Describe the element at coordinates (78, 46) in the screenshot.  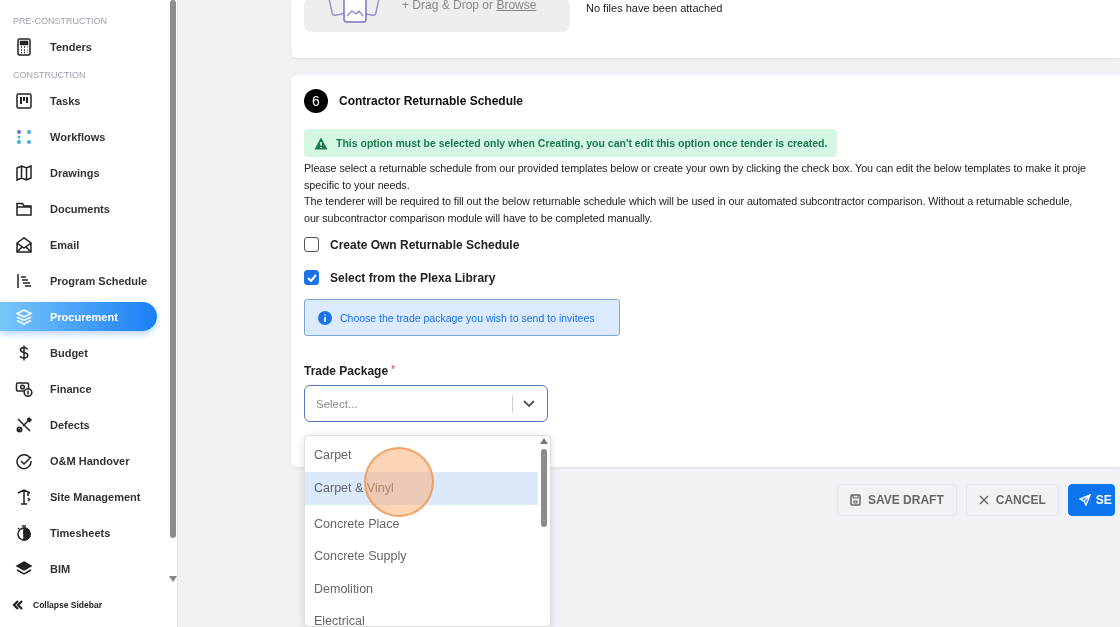
I see `sidebar-item: Tenders` at that location.